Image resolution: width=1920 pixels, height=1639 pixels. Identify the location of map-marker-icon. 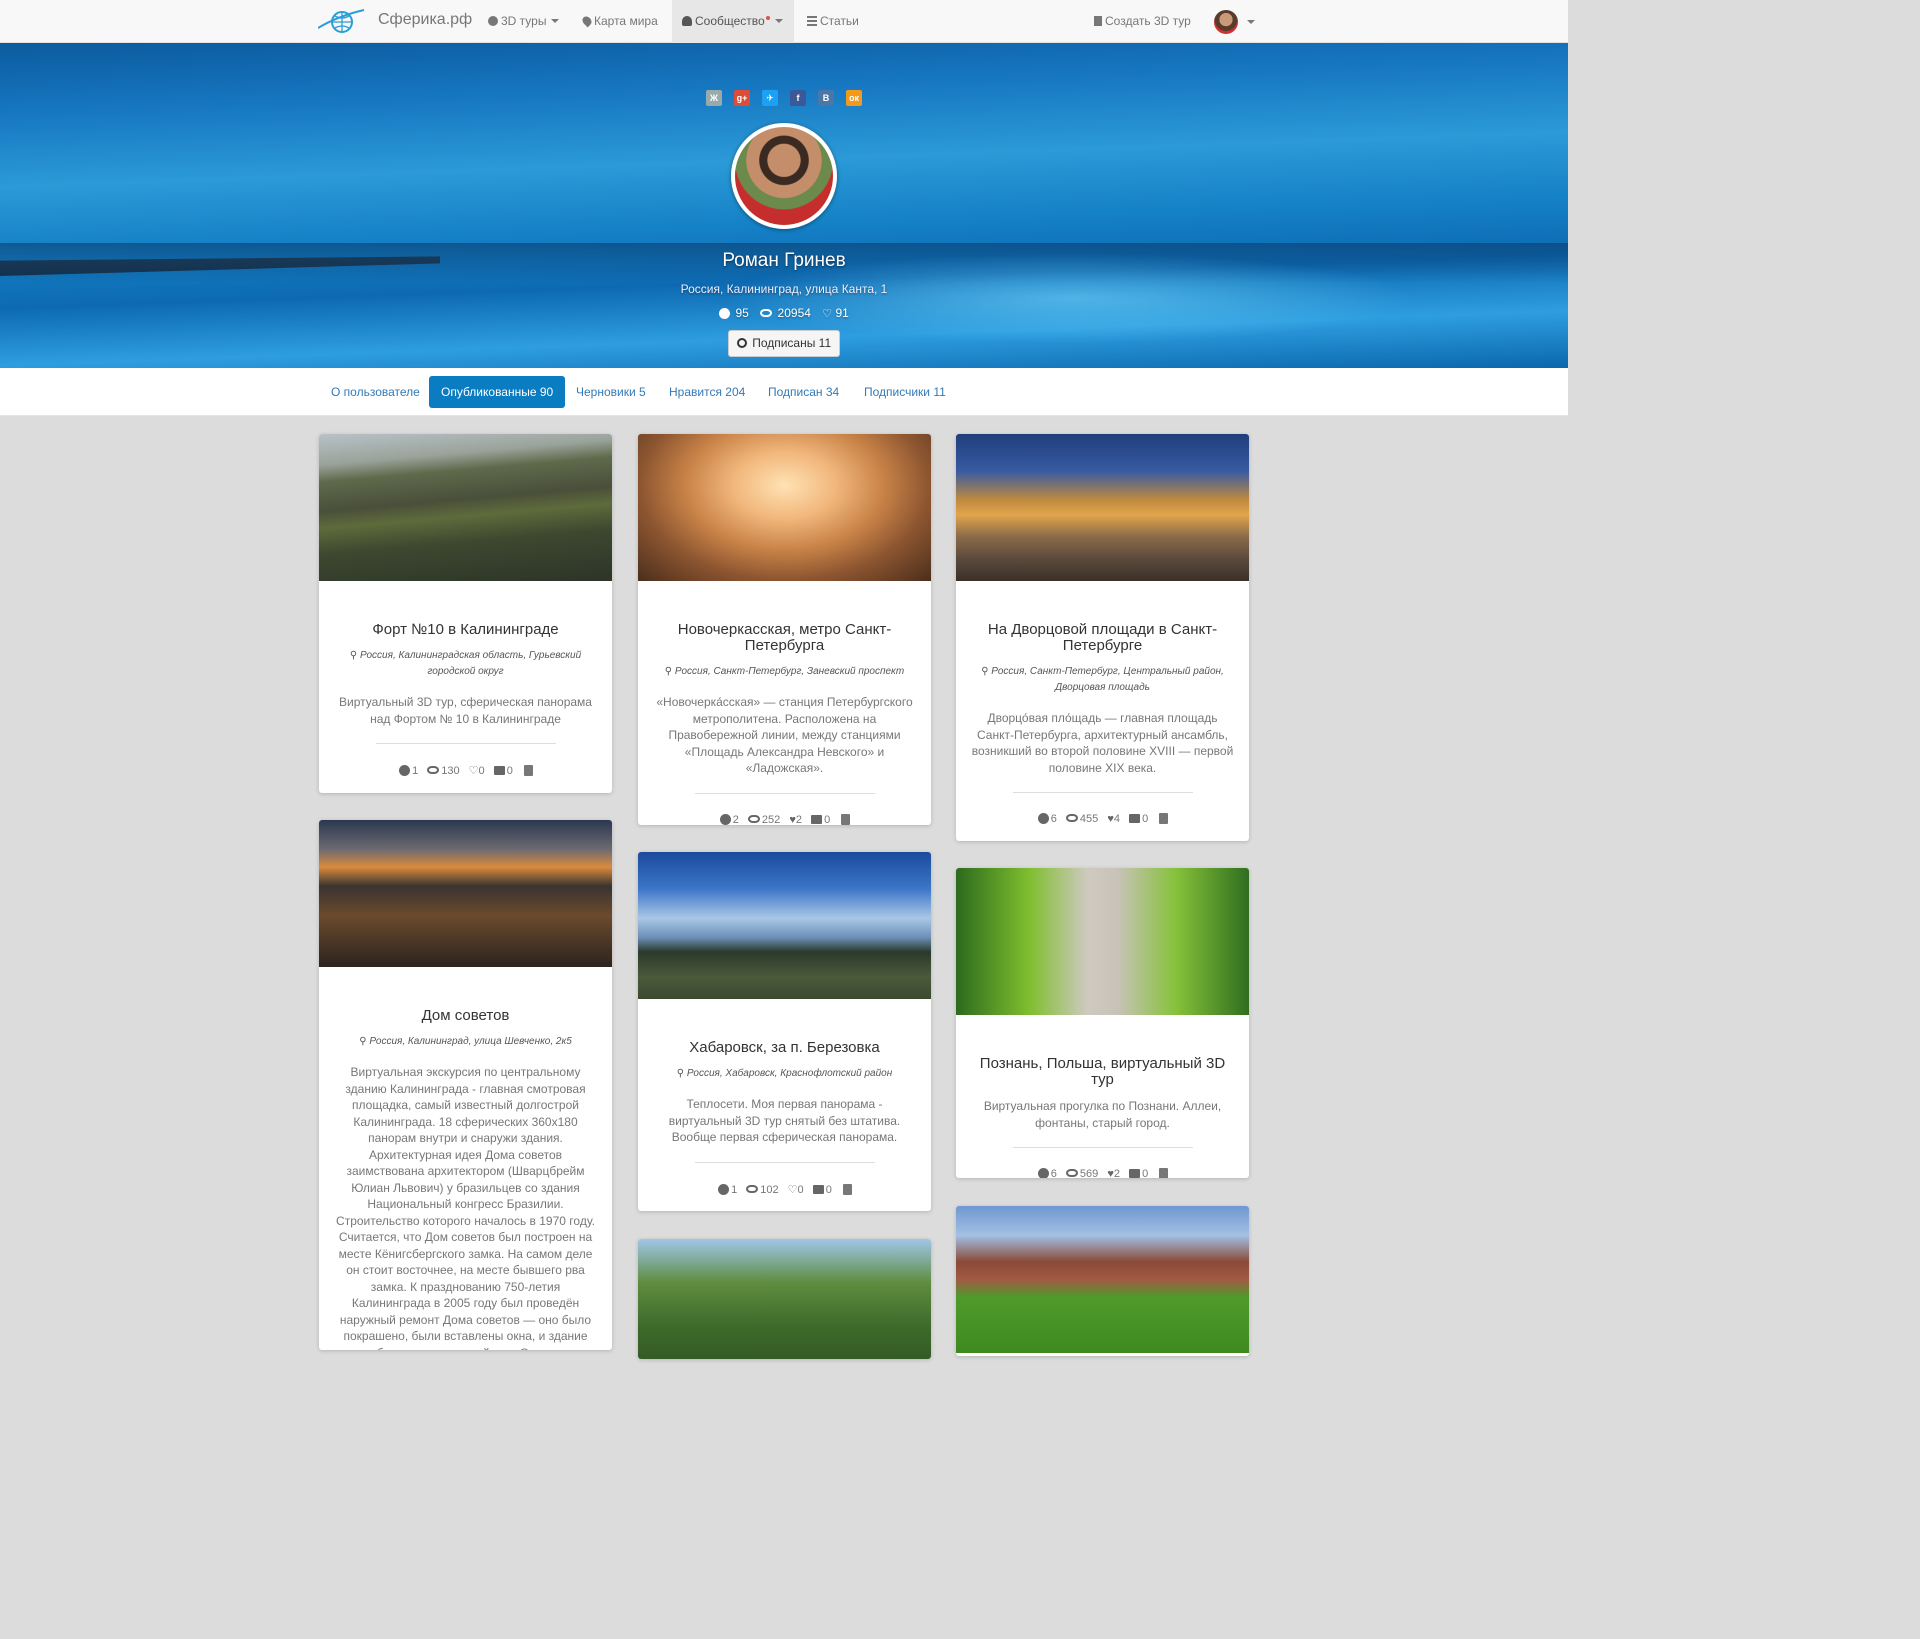
(587, 21).